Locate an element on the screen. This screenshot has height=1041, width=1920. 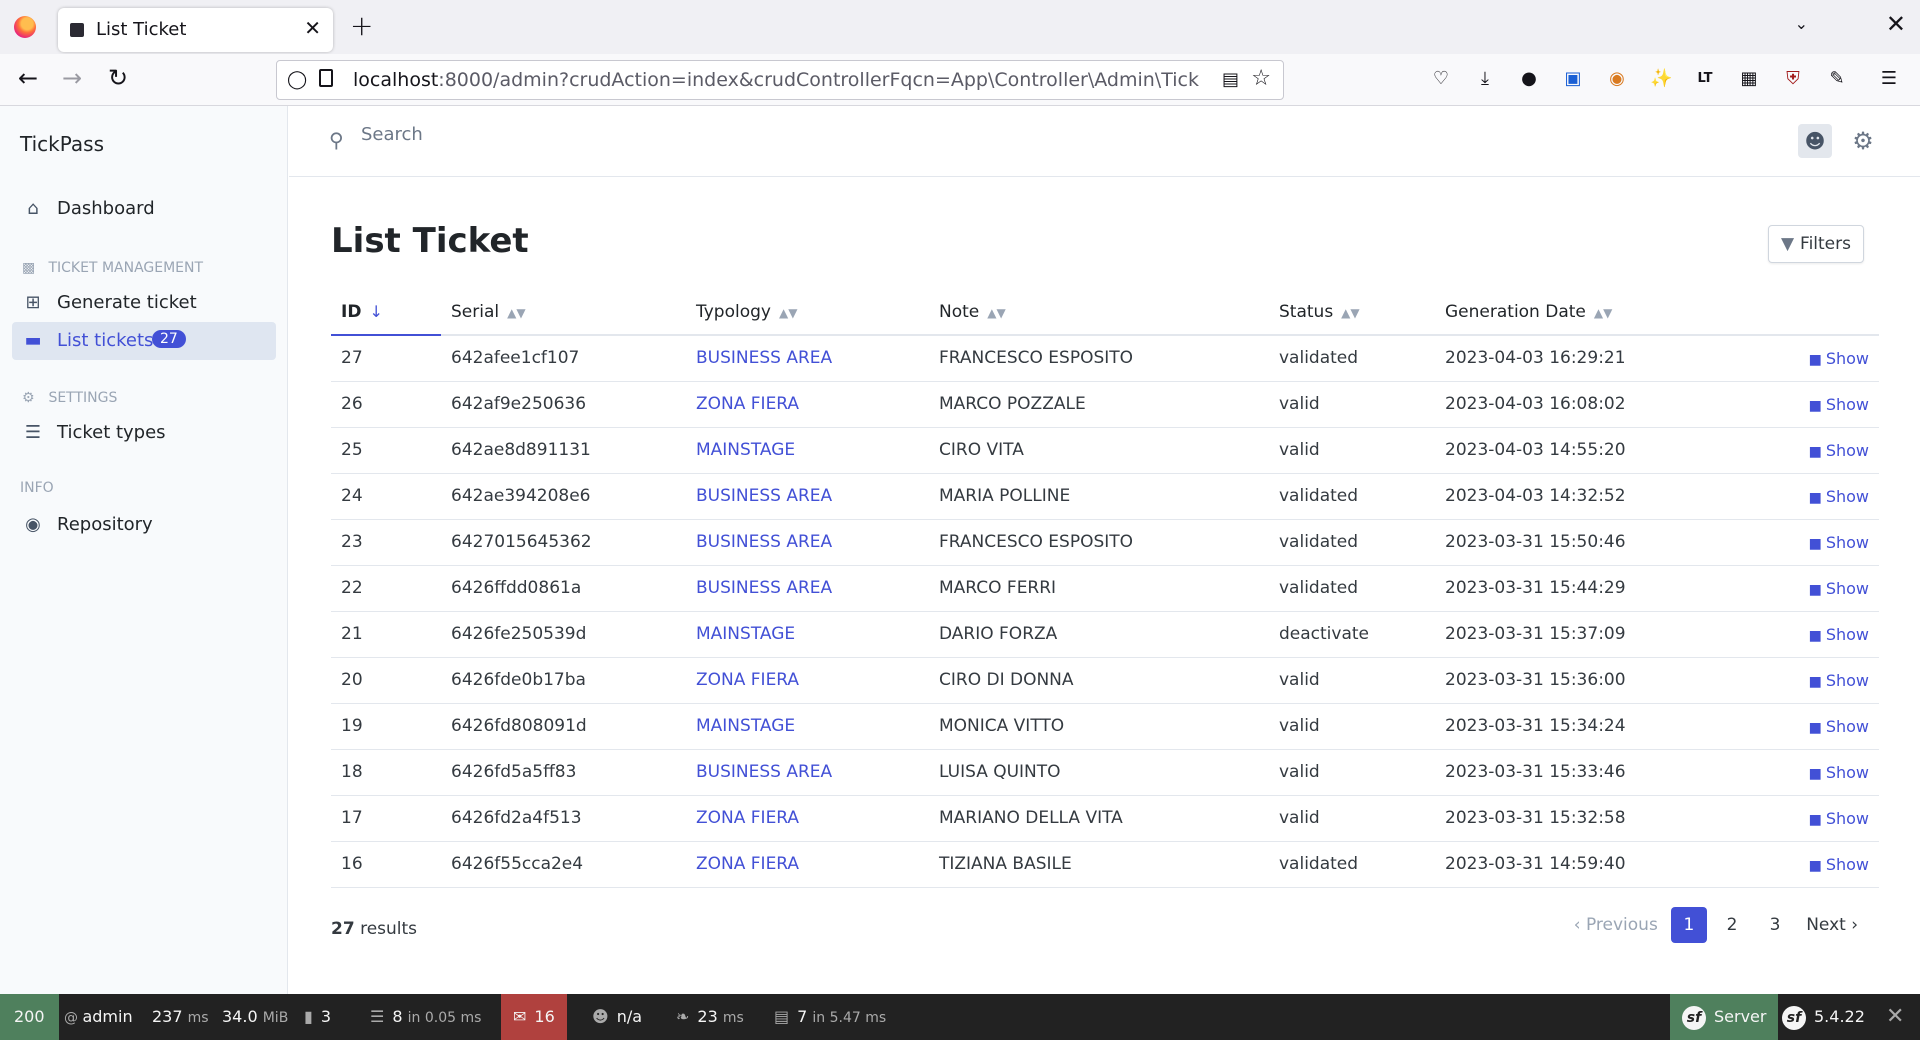
firefox-icon is located at coordinates (25, 27).